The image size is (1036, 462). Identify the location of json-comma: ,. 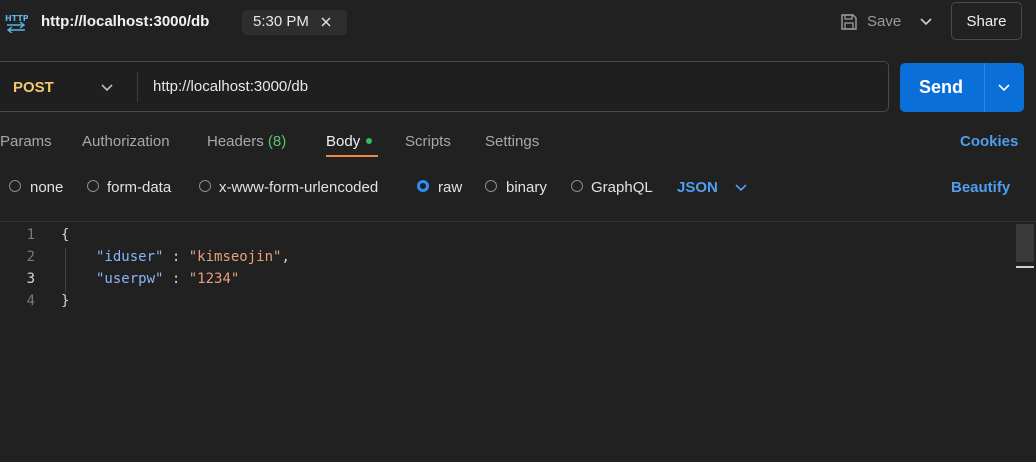
(285, 257).